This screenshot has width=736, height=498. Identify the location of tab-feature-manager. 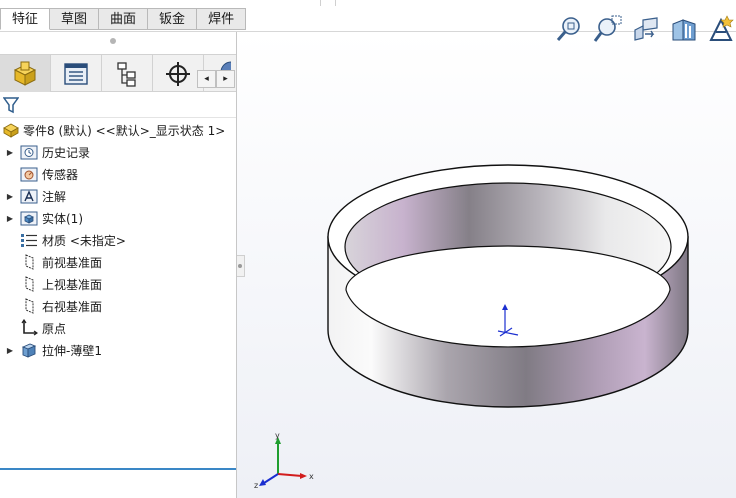
(25, 73).